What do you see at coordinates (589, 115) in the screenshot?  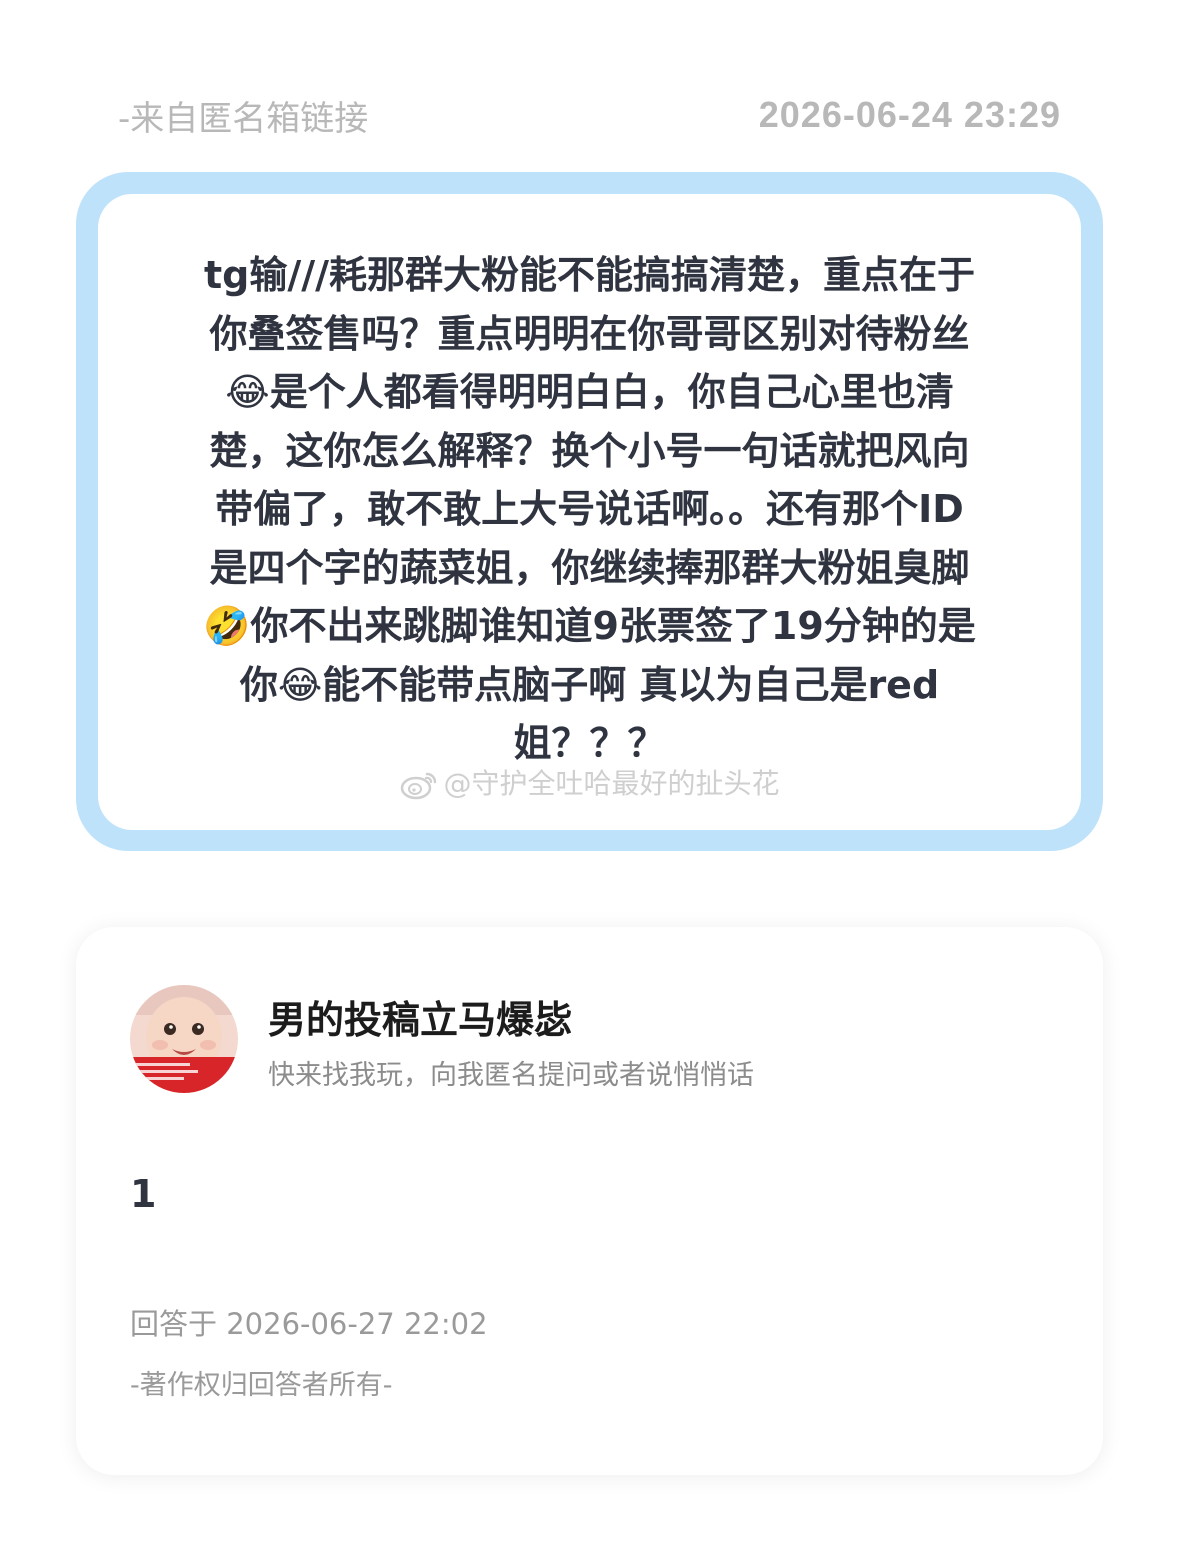 I see `question-meta-row: -来自匿名箱链接 2026-06-24 23:29` at bounding box center [589, 115].